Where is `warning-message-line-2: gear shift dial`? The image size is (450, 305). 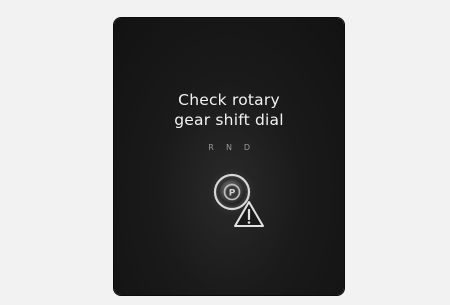 warning-message-line-2: gear shift dial is located at coordinates (229, 120).